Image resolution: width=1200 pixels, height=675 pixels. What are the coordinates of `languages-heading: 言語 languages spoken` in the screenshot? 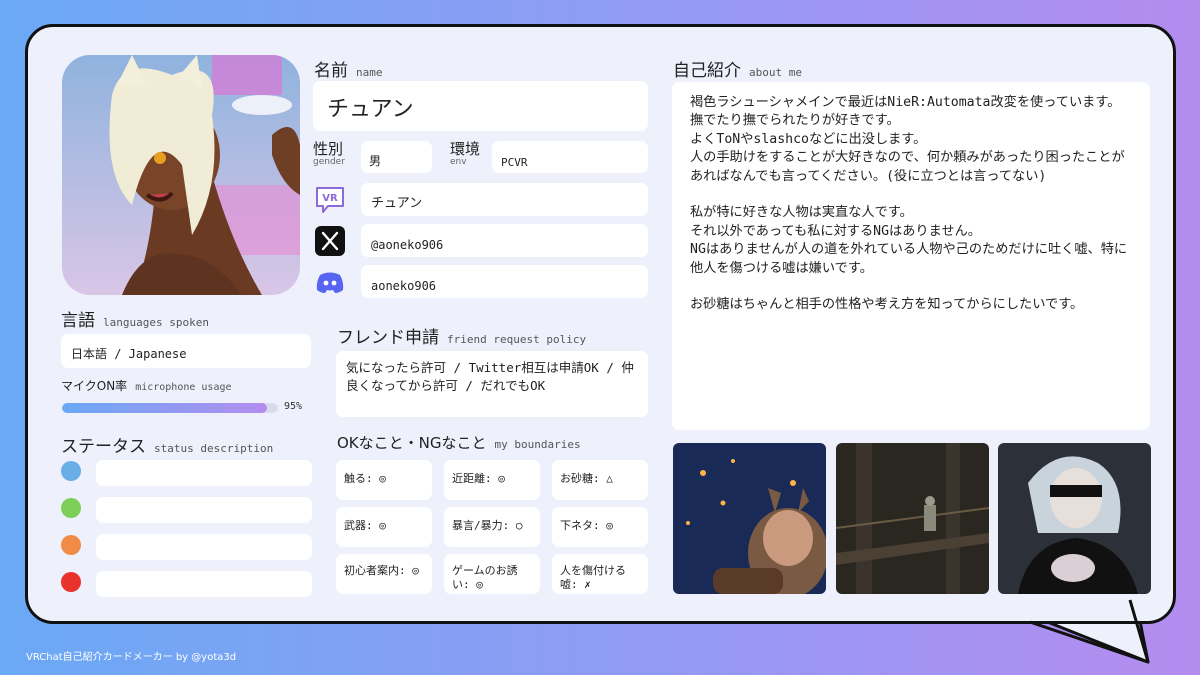 It's located at (135, 321).